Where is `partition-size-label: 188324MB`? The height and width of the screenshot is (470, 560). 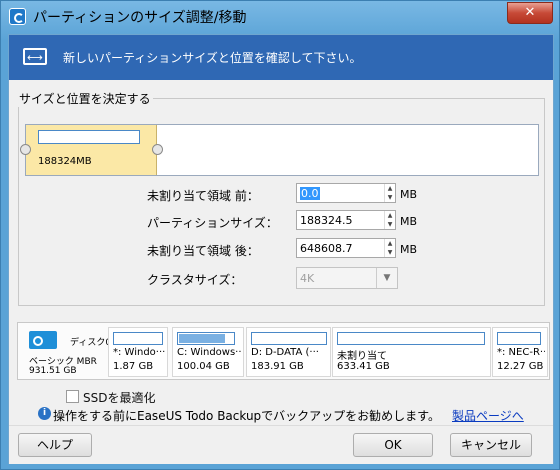 partition-size-label: 188324MB is located at coordinates (65, 161).